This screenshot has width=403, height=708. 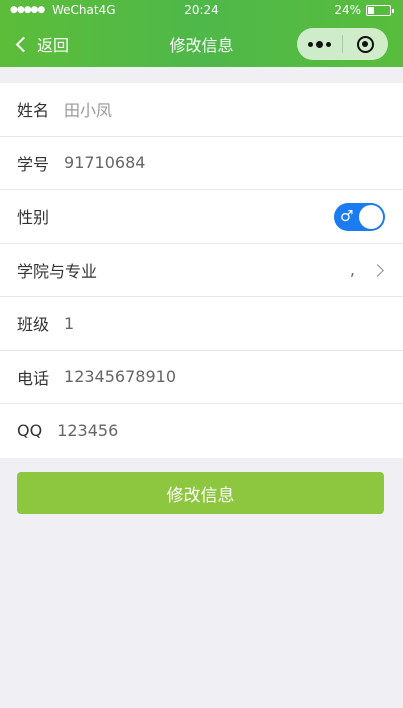 I want to click on major-row: 学院与专业 ,, so click(x=201, y=270).